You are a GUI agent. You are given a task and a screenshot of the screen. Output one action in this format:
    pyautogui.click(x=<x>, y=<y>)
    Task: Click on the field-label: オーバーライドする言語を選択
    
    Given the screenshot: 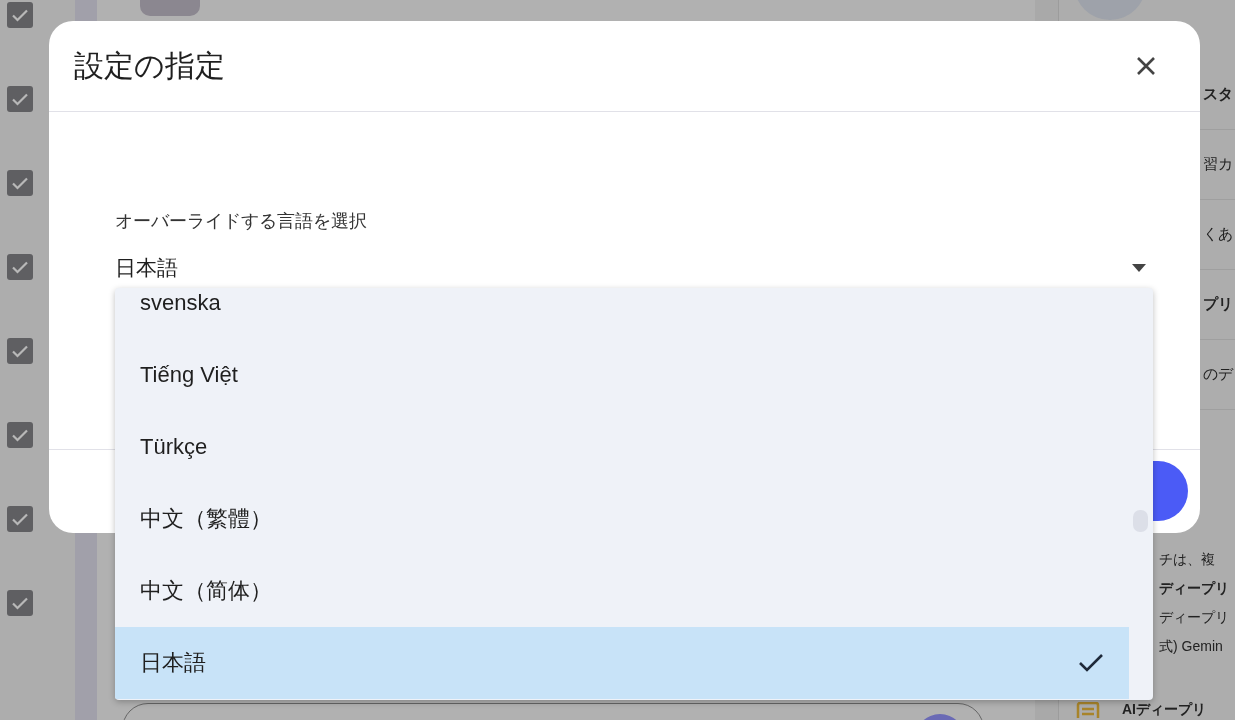 What is the action you would take?
    pyautogui.click(x=241, y=221)
    